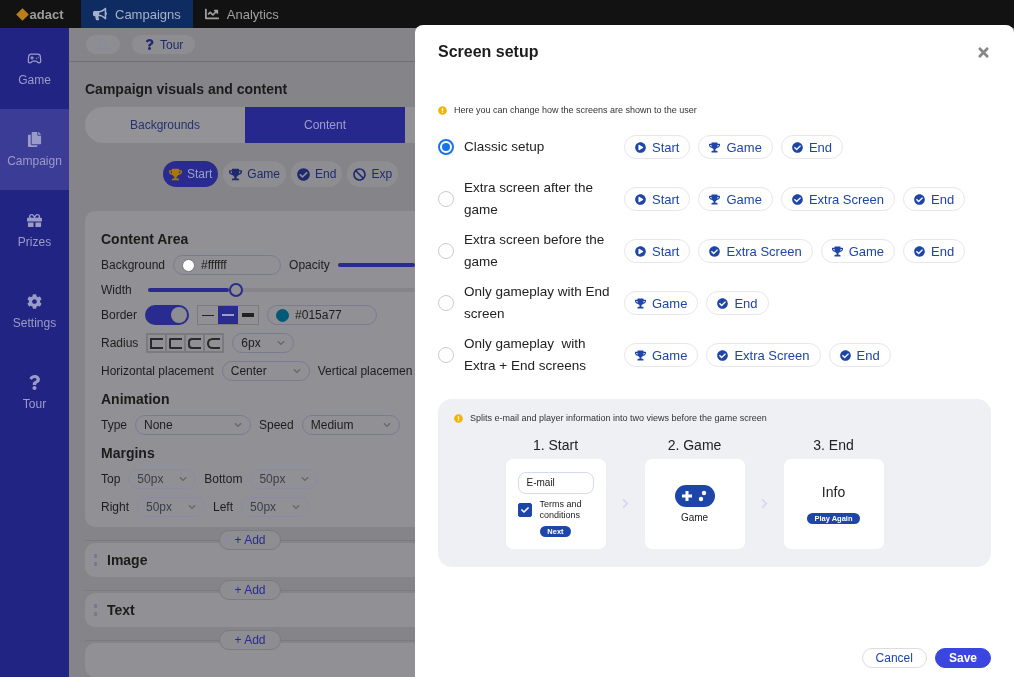  What do you see at coordinates (34, 301) in the screenshot?
I see `settings-icon` at bounding box center [34, 301].